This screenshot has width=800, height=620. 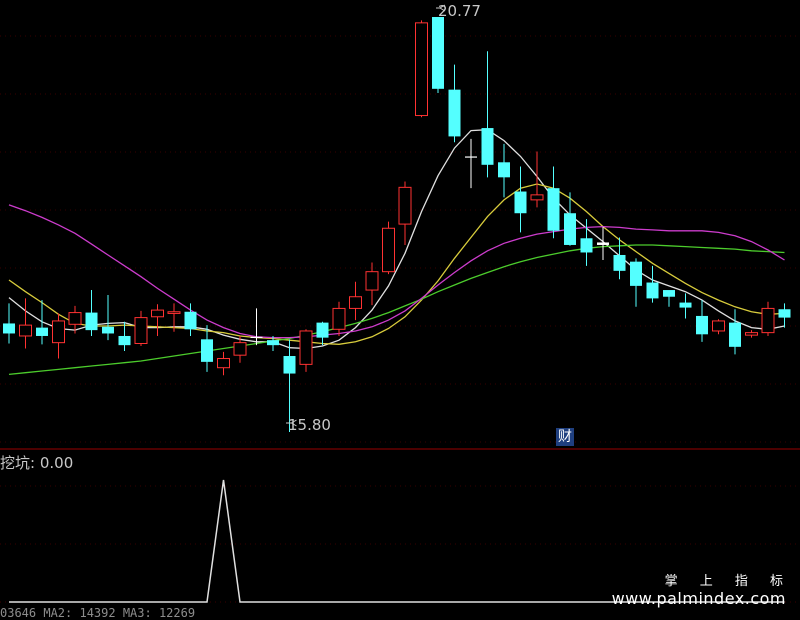 What do you see at coordinates (698, 598) in the screenshot?
I see `watermark-url: www.palmindex.com` at bounding box center [698, 598].